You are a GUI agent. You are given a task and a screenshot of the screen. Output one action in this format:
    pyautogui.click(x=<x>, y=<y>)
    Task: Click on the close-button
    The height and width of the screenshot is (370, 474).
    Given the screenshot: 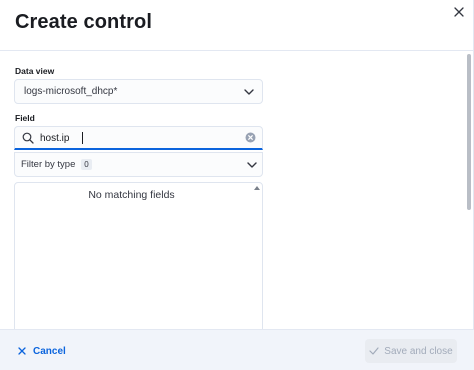 What is the action you would take?
    pyautogui.click(x=459, y=12)
    